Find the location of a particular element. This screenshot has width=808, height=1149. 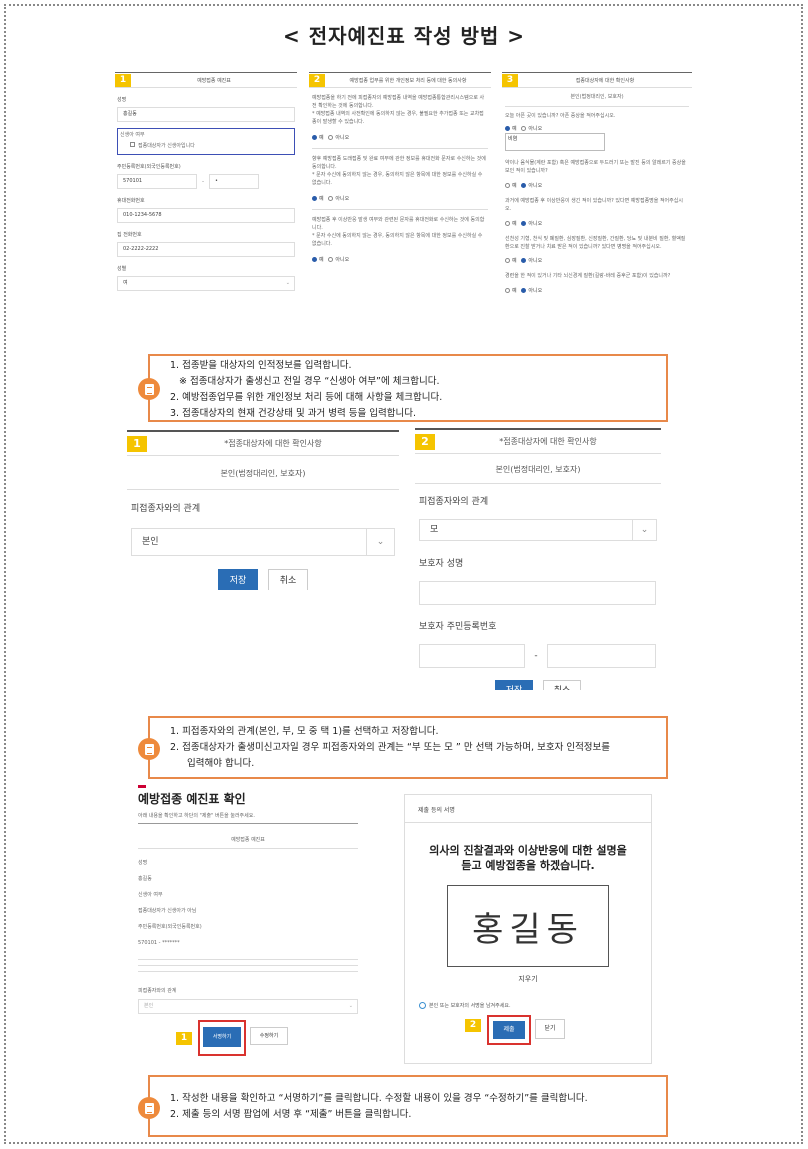

submit-button-highlight: 제출 is located at coordinates (509, 1030).